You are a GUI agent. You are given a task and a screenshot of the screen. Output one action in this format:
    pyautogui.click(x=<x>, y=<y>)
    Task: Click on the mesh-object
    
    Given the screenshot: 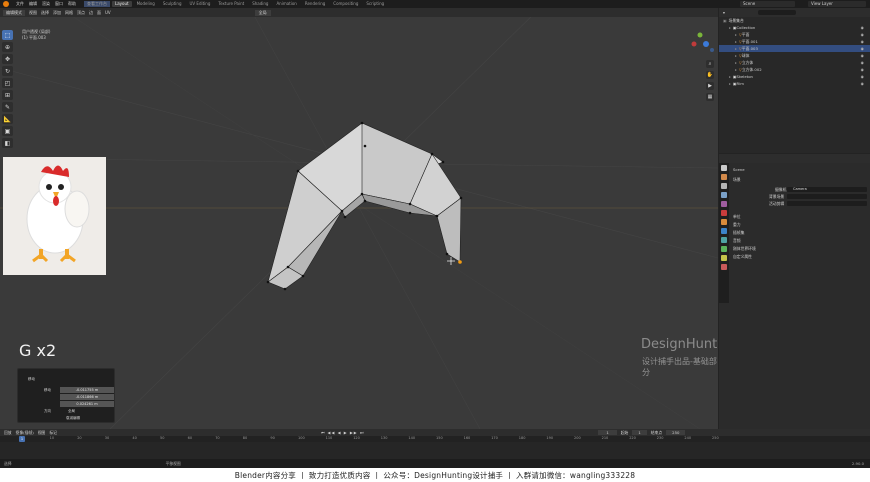 What is the action you would take?
    pyautogui.click(x=364, y=206)
    